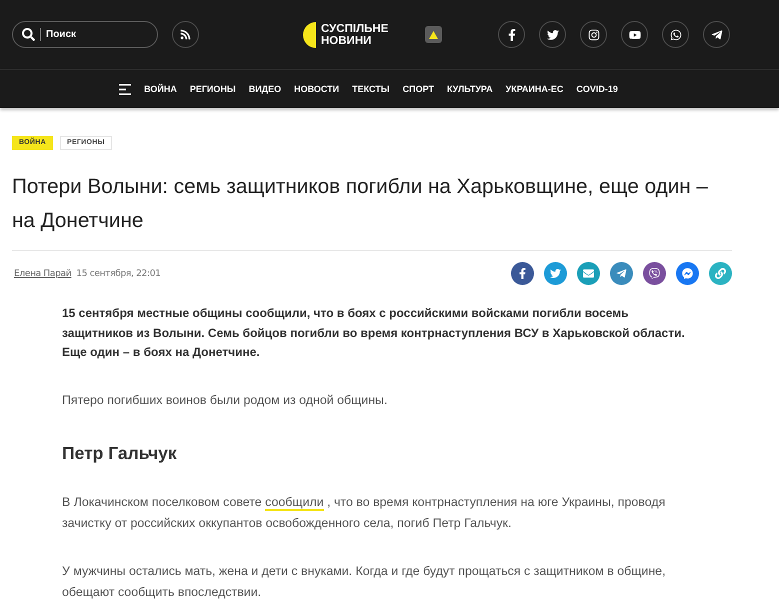  What do you see at coordinates (374, 333) in the screenshot?
I see `lead-paragraph: 15 сентября местные общины сообщили, что в боях с российскими войсками погибли восемь защитников из Волыни. Семь бойцов погибли во время контрнаступления ВСУ в Харьковской области. Еще один – в боях на Донетчине.` at bounding box center [374, 333].